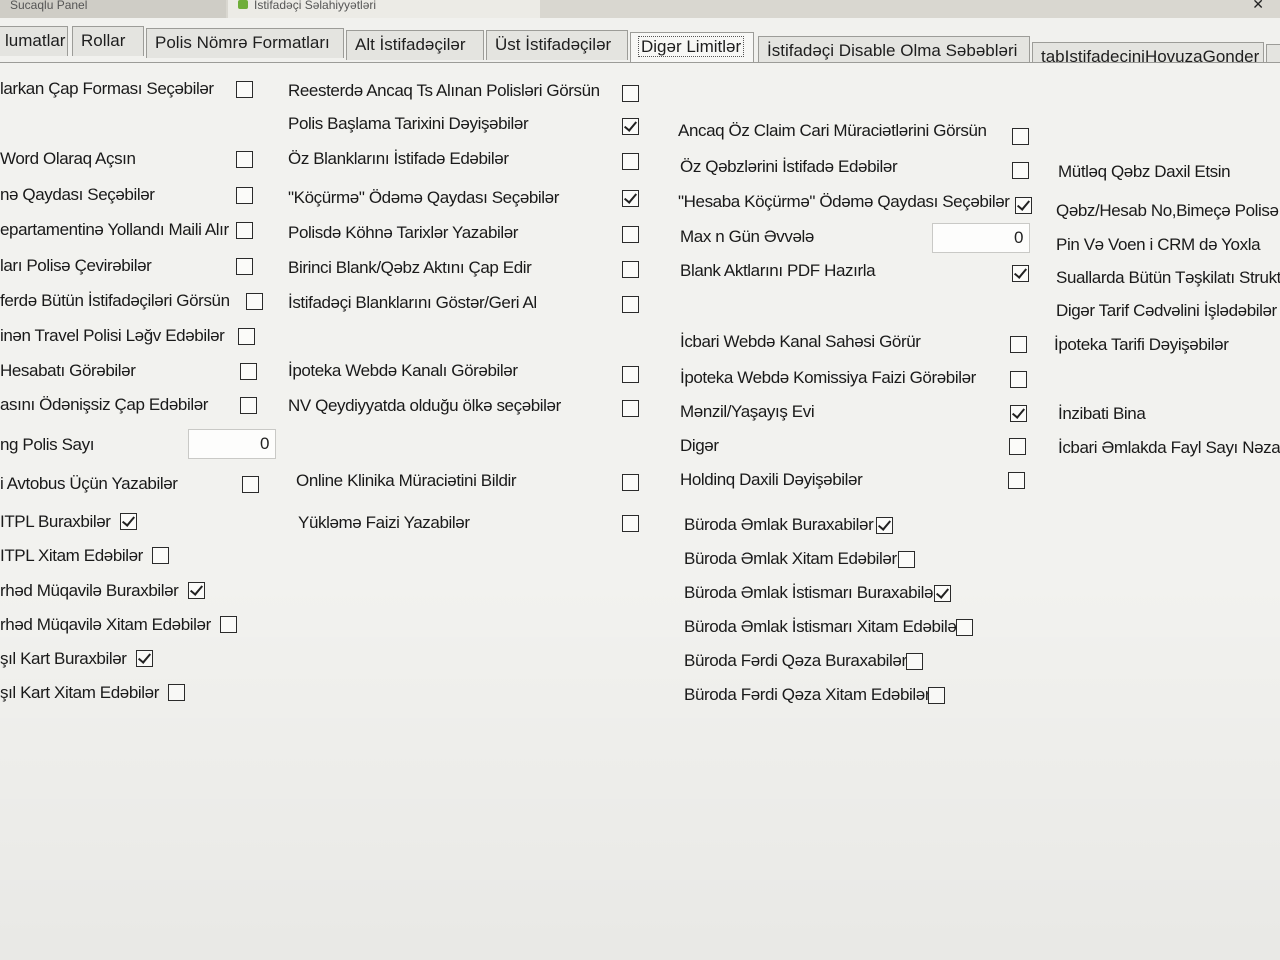 Image resolution: width=1280 pixels, height=960 pixels. What do you see at coordinates (410, 44) in the screenshot?
I see `tab-label: Alt İstifadəçilər` at bounding box center [410, 44].